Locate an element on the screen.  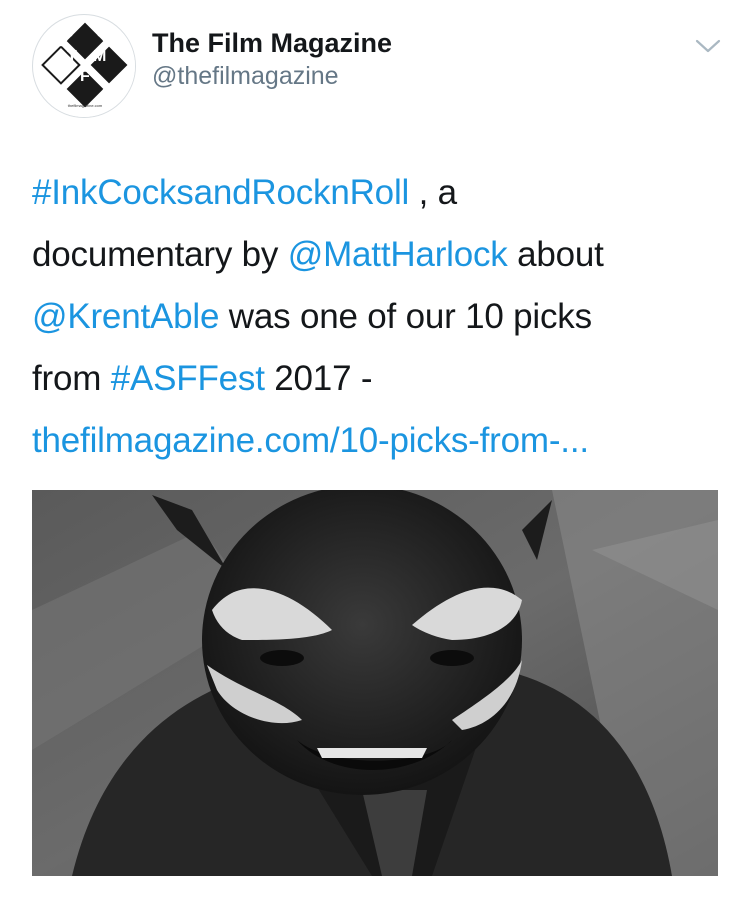
tweet-line: from #ASFFest 2017 - is located at coordinates (377, 379).